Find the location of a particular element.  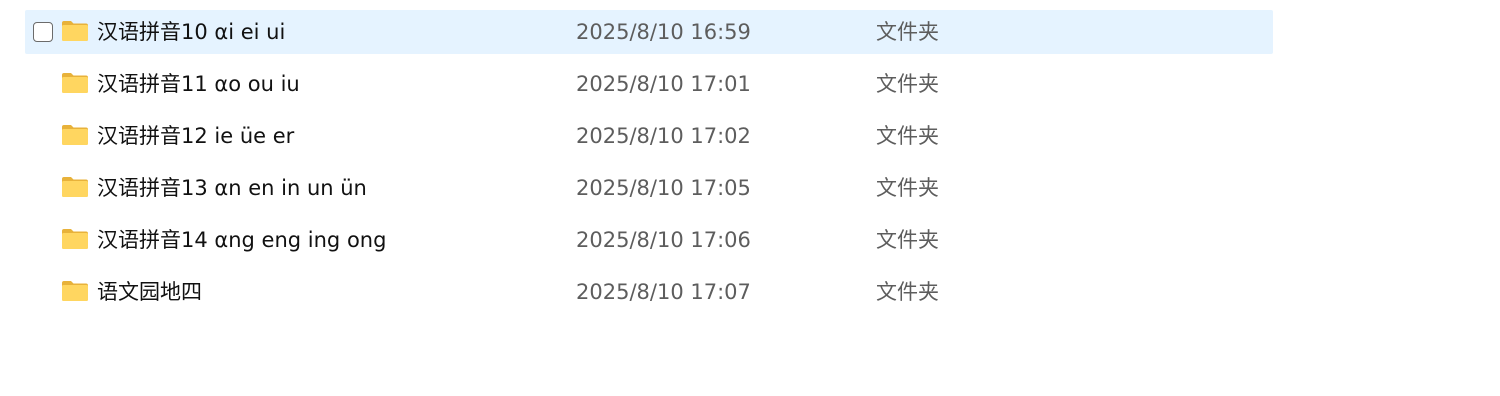

file-row: 语文园地四 2025/8/10 17:07 文件夹 is located at coordinates (649, 292).